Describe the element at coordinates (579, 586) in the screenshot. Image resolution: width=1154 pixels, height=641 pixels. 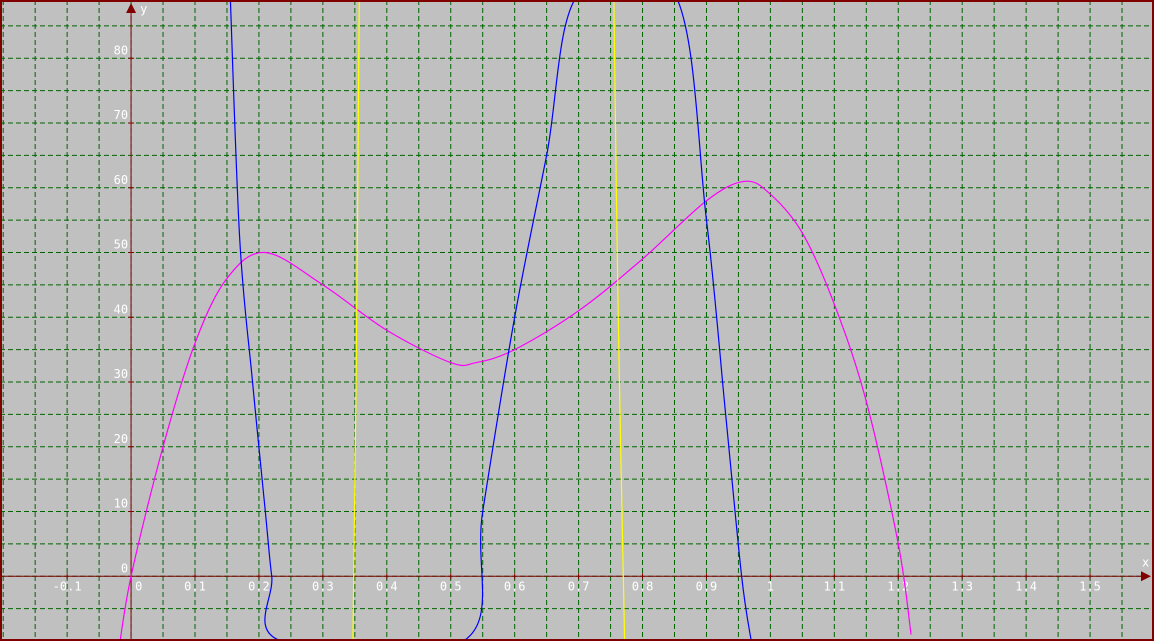
I see `x-tick-label: 0.7` at that location.